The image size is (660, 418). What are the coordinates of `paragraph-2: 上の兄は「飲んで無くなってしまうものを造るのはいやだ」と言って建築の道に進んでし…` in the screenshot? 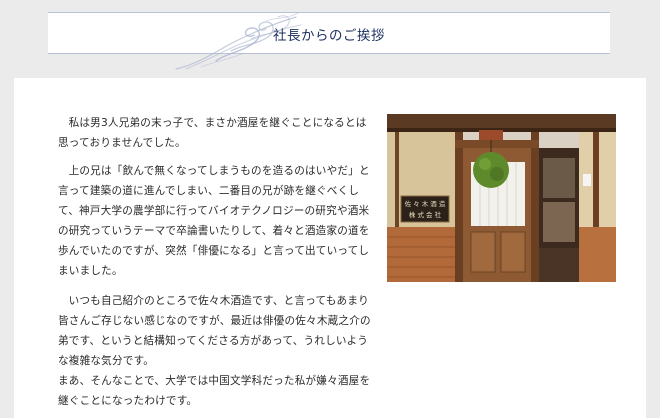 It's located at (214, 221).